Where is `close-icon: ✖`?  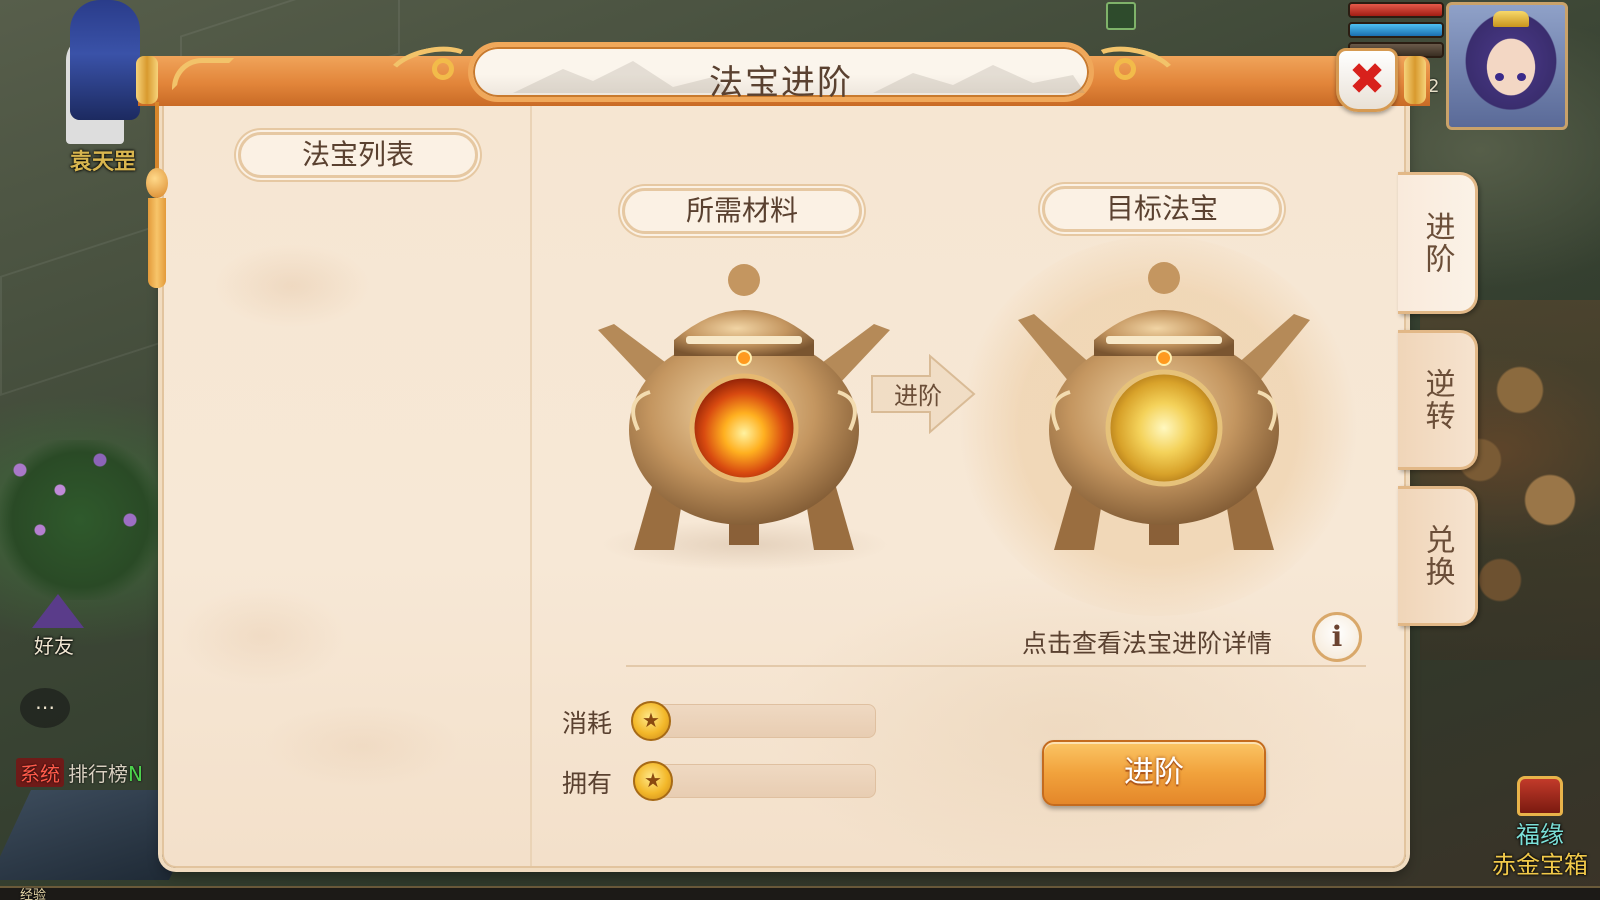
close-icon: ✖ is located at coordinates (1367, 79).